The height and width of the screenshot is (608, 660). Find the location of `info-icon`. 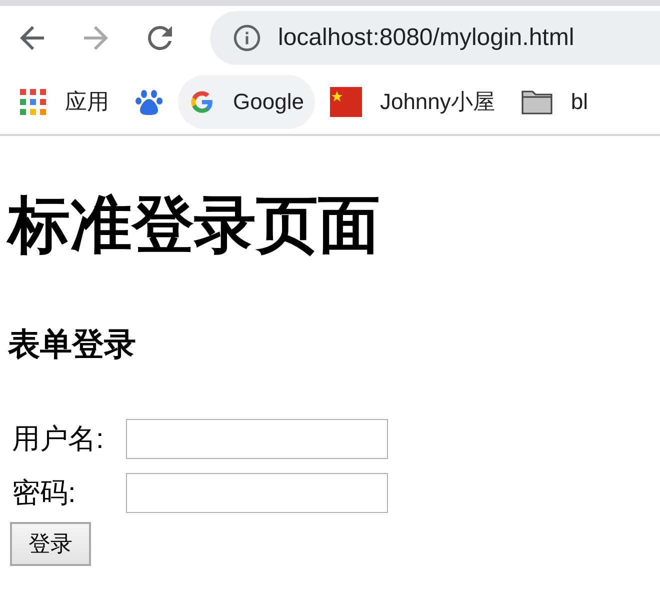

info-icon is located at coordinates (247, 38).